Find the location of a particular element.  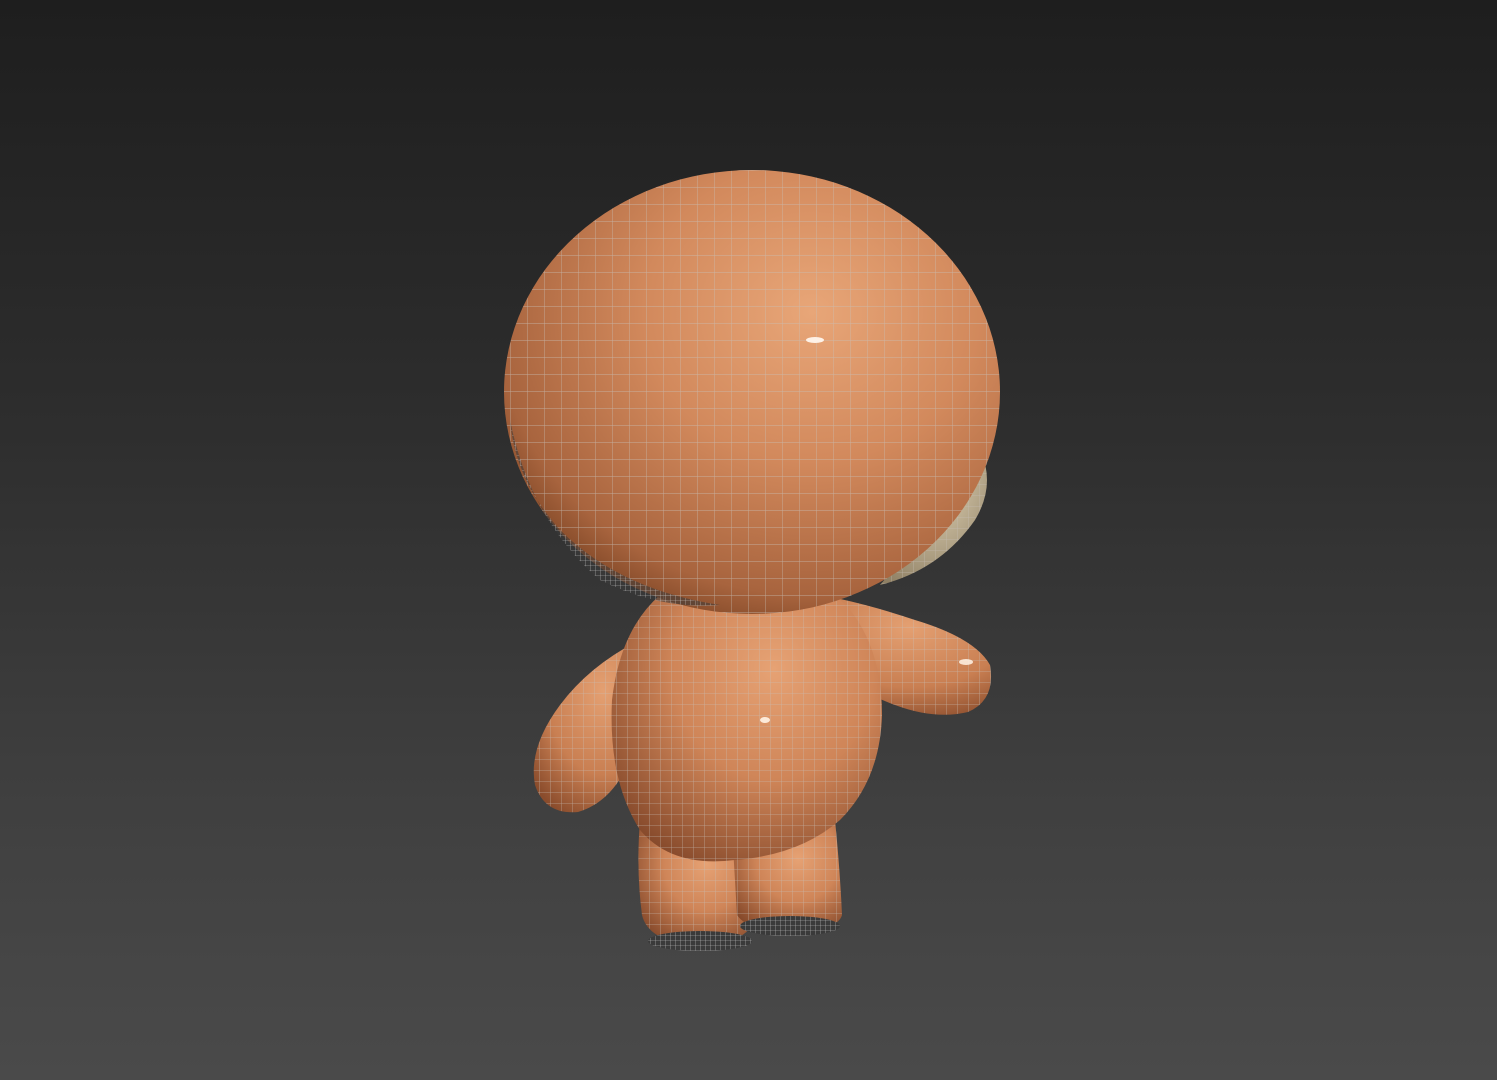

head is located at coordinates (752, 392).